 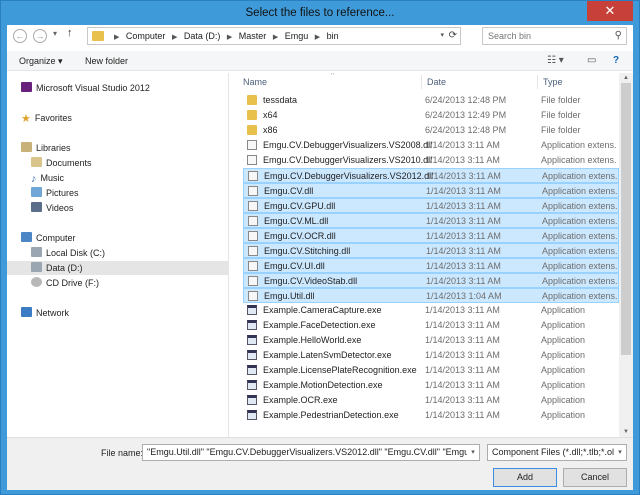 I want to click on vertical-scrollbar: ▲ ▼, so click(x=626, y=255).